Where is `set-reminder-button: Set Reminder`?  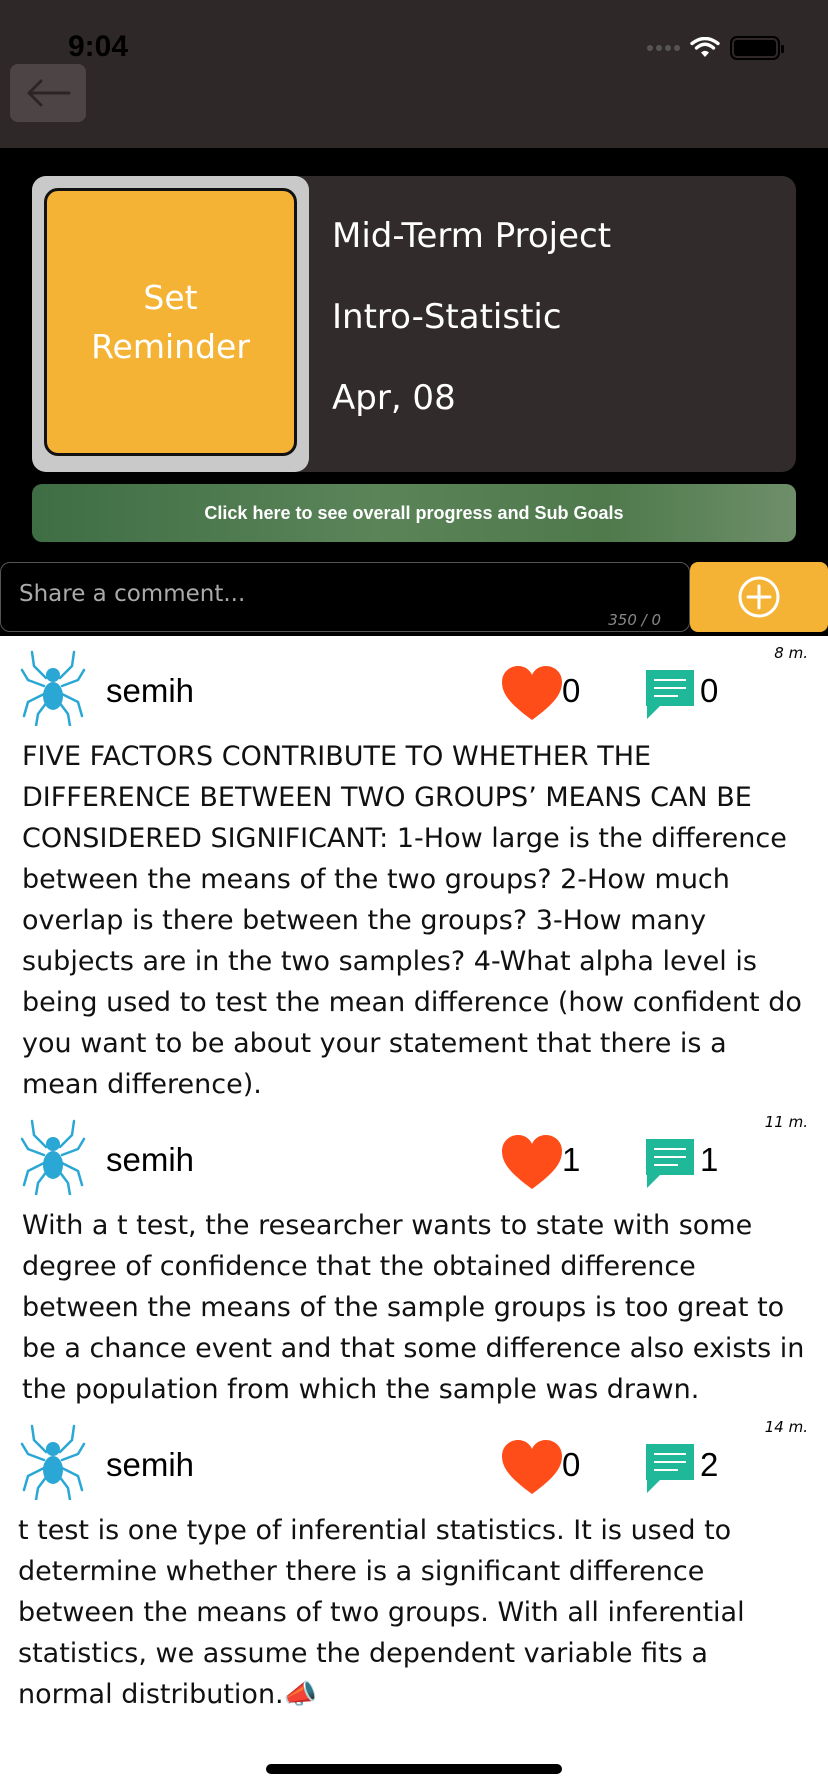
set-reminder-button: Set Reminder is located at coordinates (170, 322).